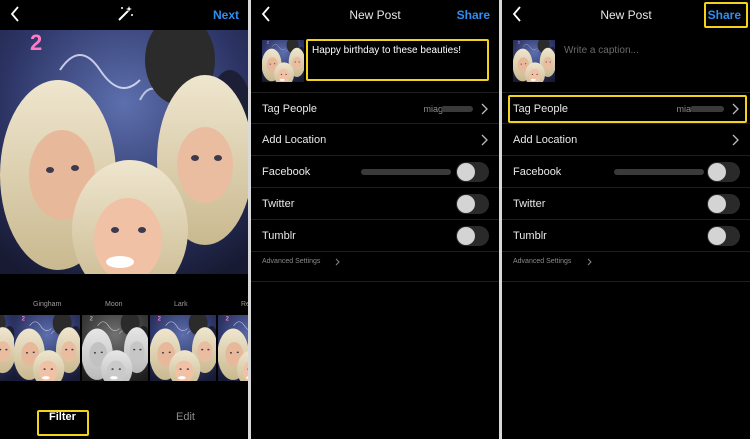 This screenshot has width=750, height=439. Describe the element at coordinates (386, 50) in the screenshot. I see `caption-field: Happy birthday to these beauties!` at that location.